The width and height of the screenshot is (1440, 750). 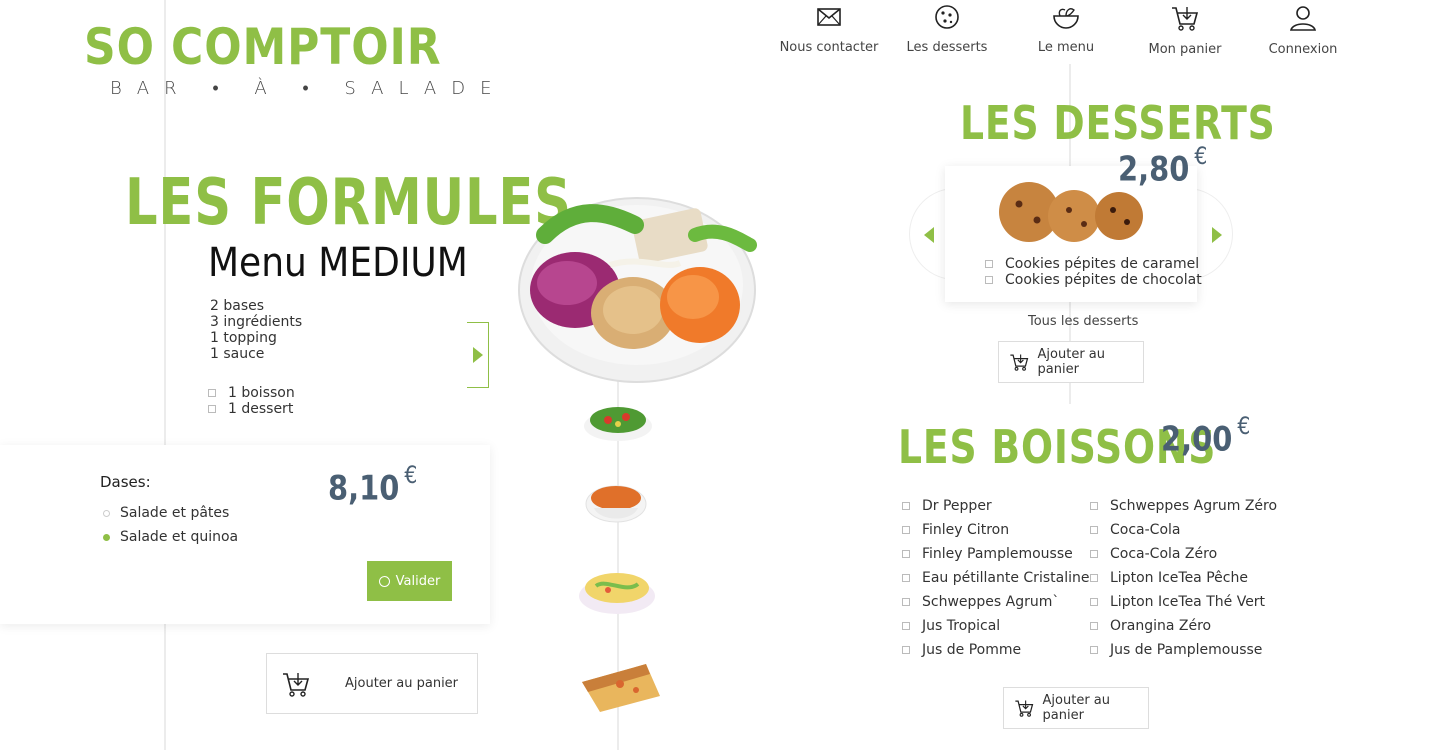 I want to click on menu-title: Menu MEDIUM, so click(x=338, y=263).